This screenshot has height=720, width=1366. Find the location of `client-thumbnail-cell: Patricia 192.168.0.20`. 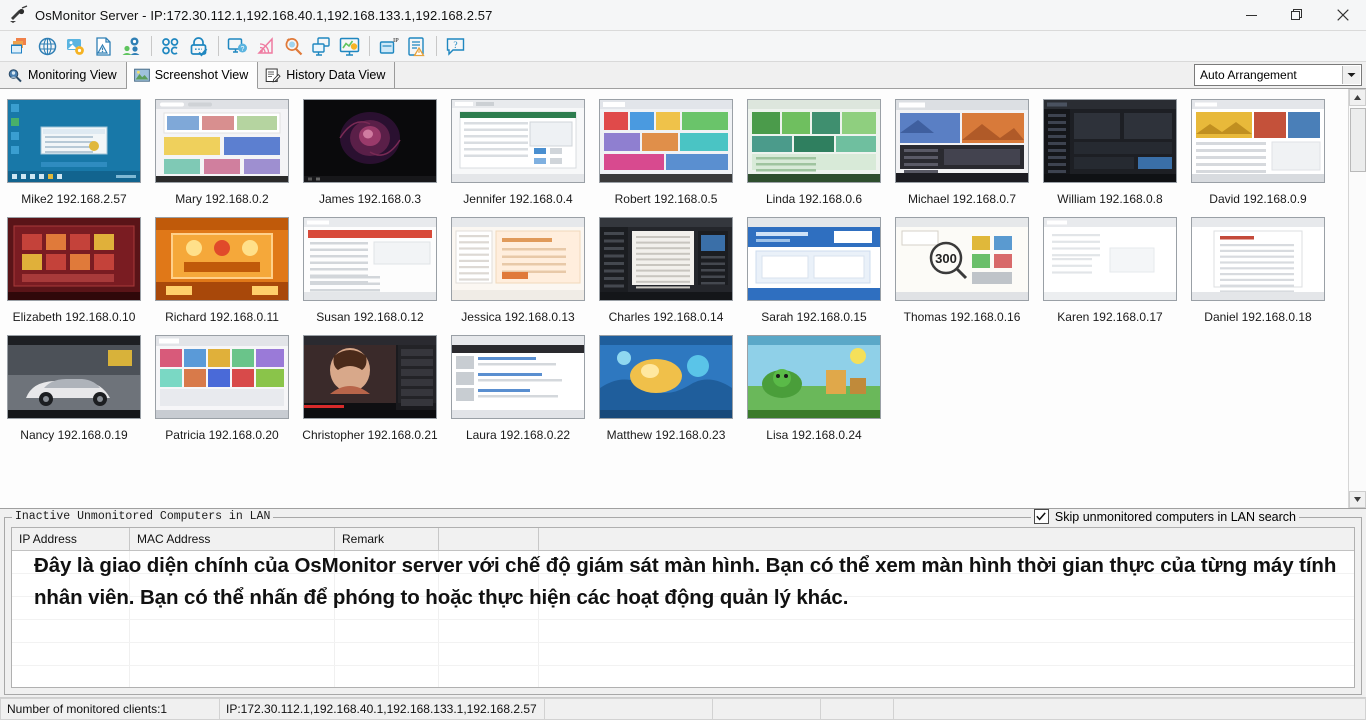

client-thumbnail-cell: Patricia 192.168.0.20 is located at coordinates (222, 388).